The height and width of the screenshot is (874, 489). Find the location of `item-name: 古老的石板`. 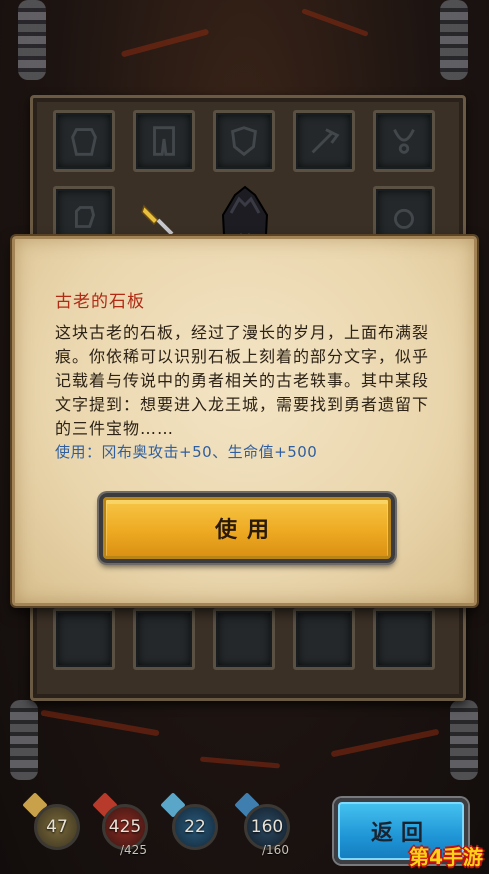

item-name: 古老的石板 is located at coordinates (100, 302).